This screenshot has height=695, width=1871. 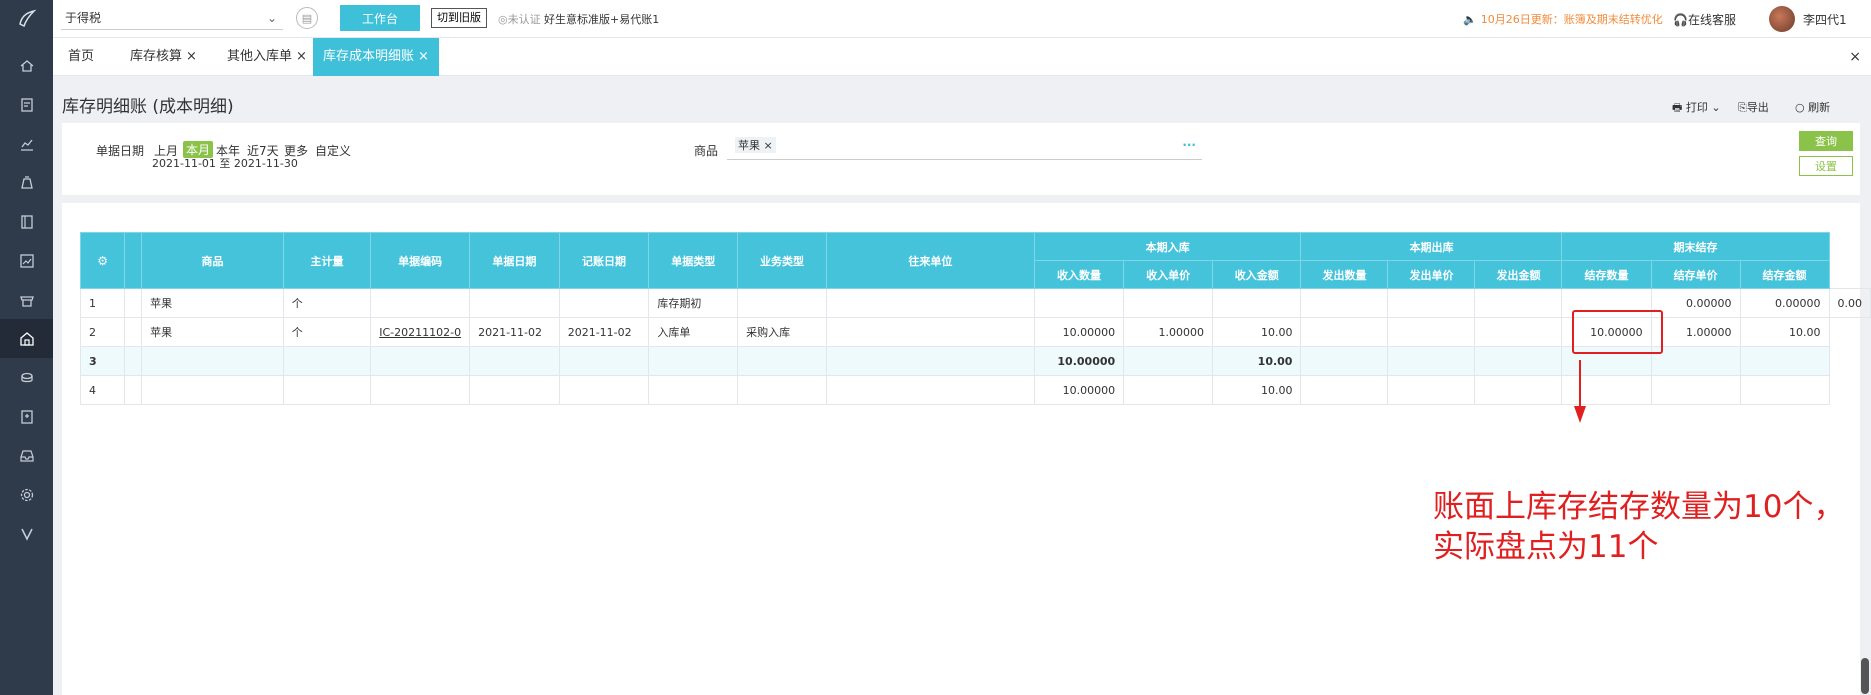 I want to click on company-select: 于得税 ⌄, so click(x=172, y=18).